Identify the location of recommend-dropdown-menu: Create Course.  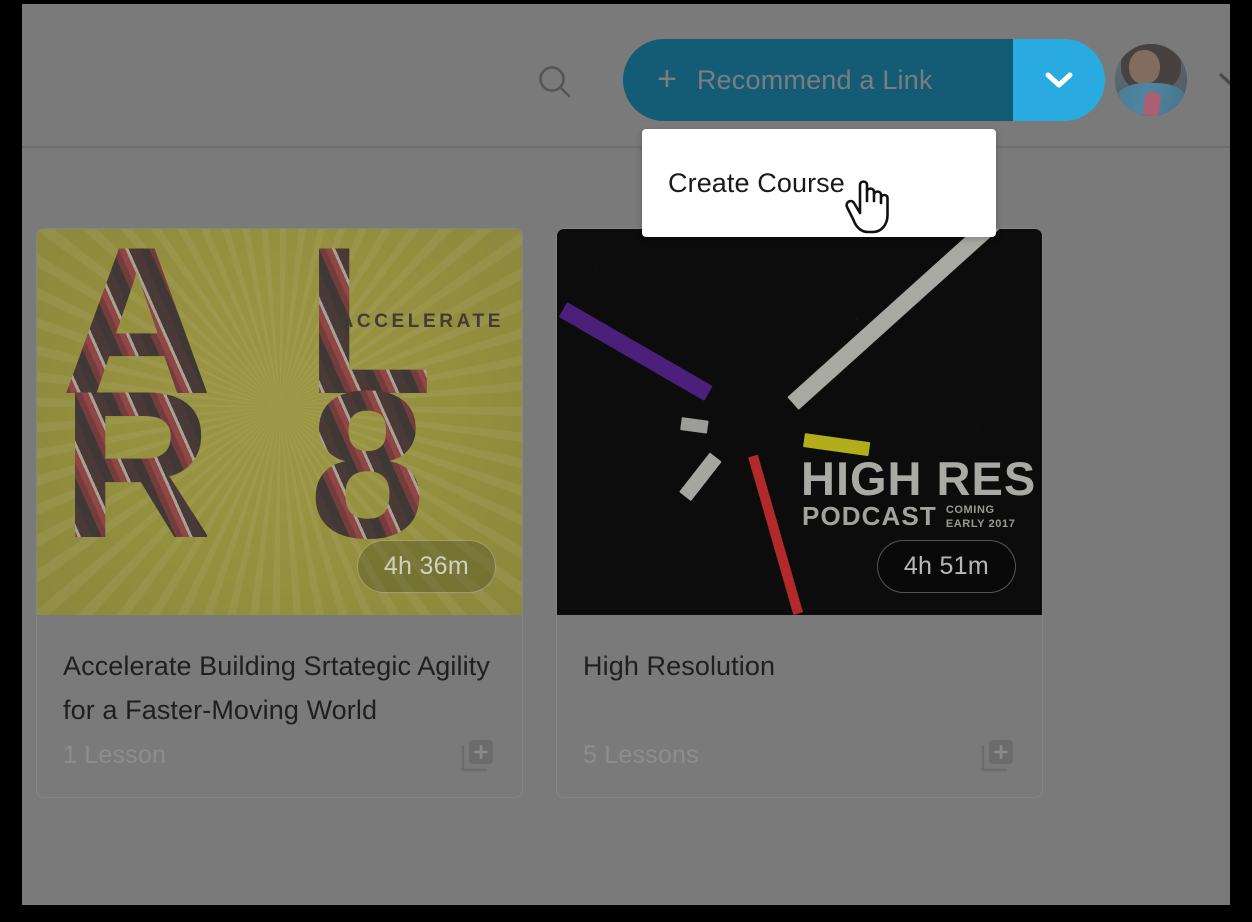
(819, 183).